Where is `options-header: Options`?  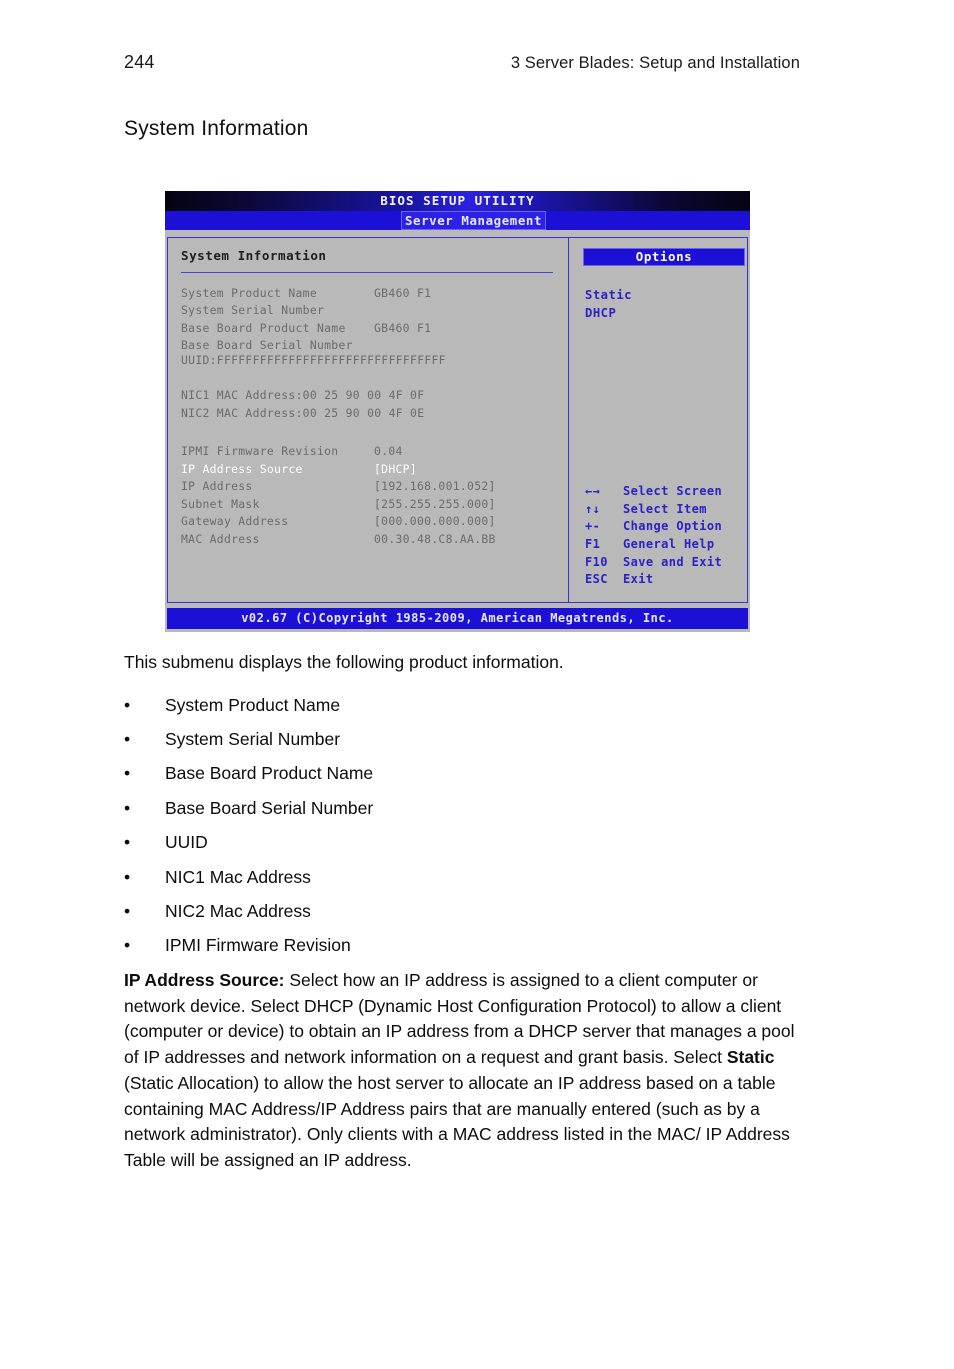
options-header: Options is located at coordinates (664, 257).